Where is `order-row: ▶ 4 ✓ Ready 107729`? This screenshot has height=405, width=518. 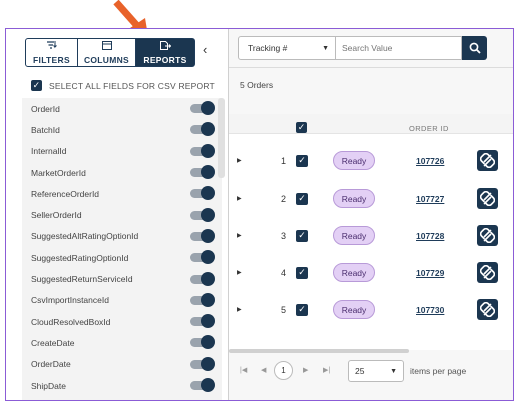 order-row: ▶ 4 ✓ Ready 107729 is located at coordinates (371, 272).